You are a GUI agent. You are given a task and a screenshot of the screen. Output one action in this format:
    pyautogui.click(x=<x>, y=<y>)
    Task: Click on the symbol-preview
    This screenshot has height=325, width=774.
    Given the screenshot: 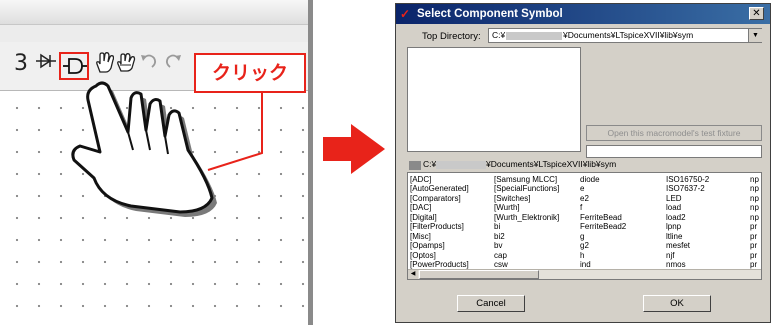 What is the action you would take?
    pyautogui.click(x=494, y=99)
    